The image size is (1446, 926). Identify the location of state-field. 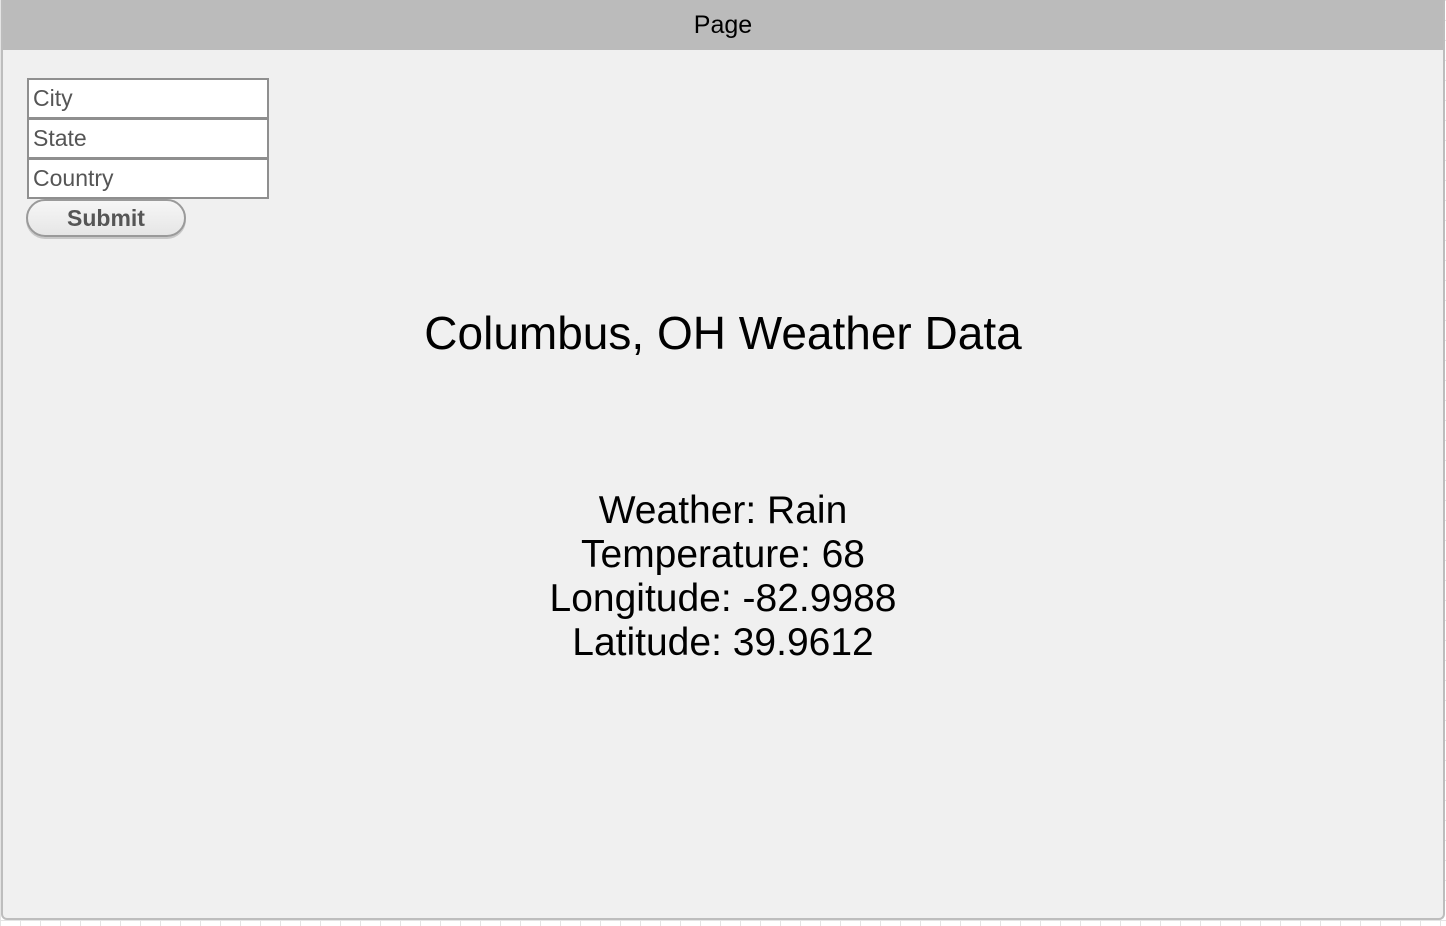
(148, 138).